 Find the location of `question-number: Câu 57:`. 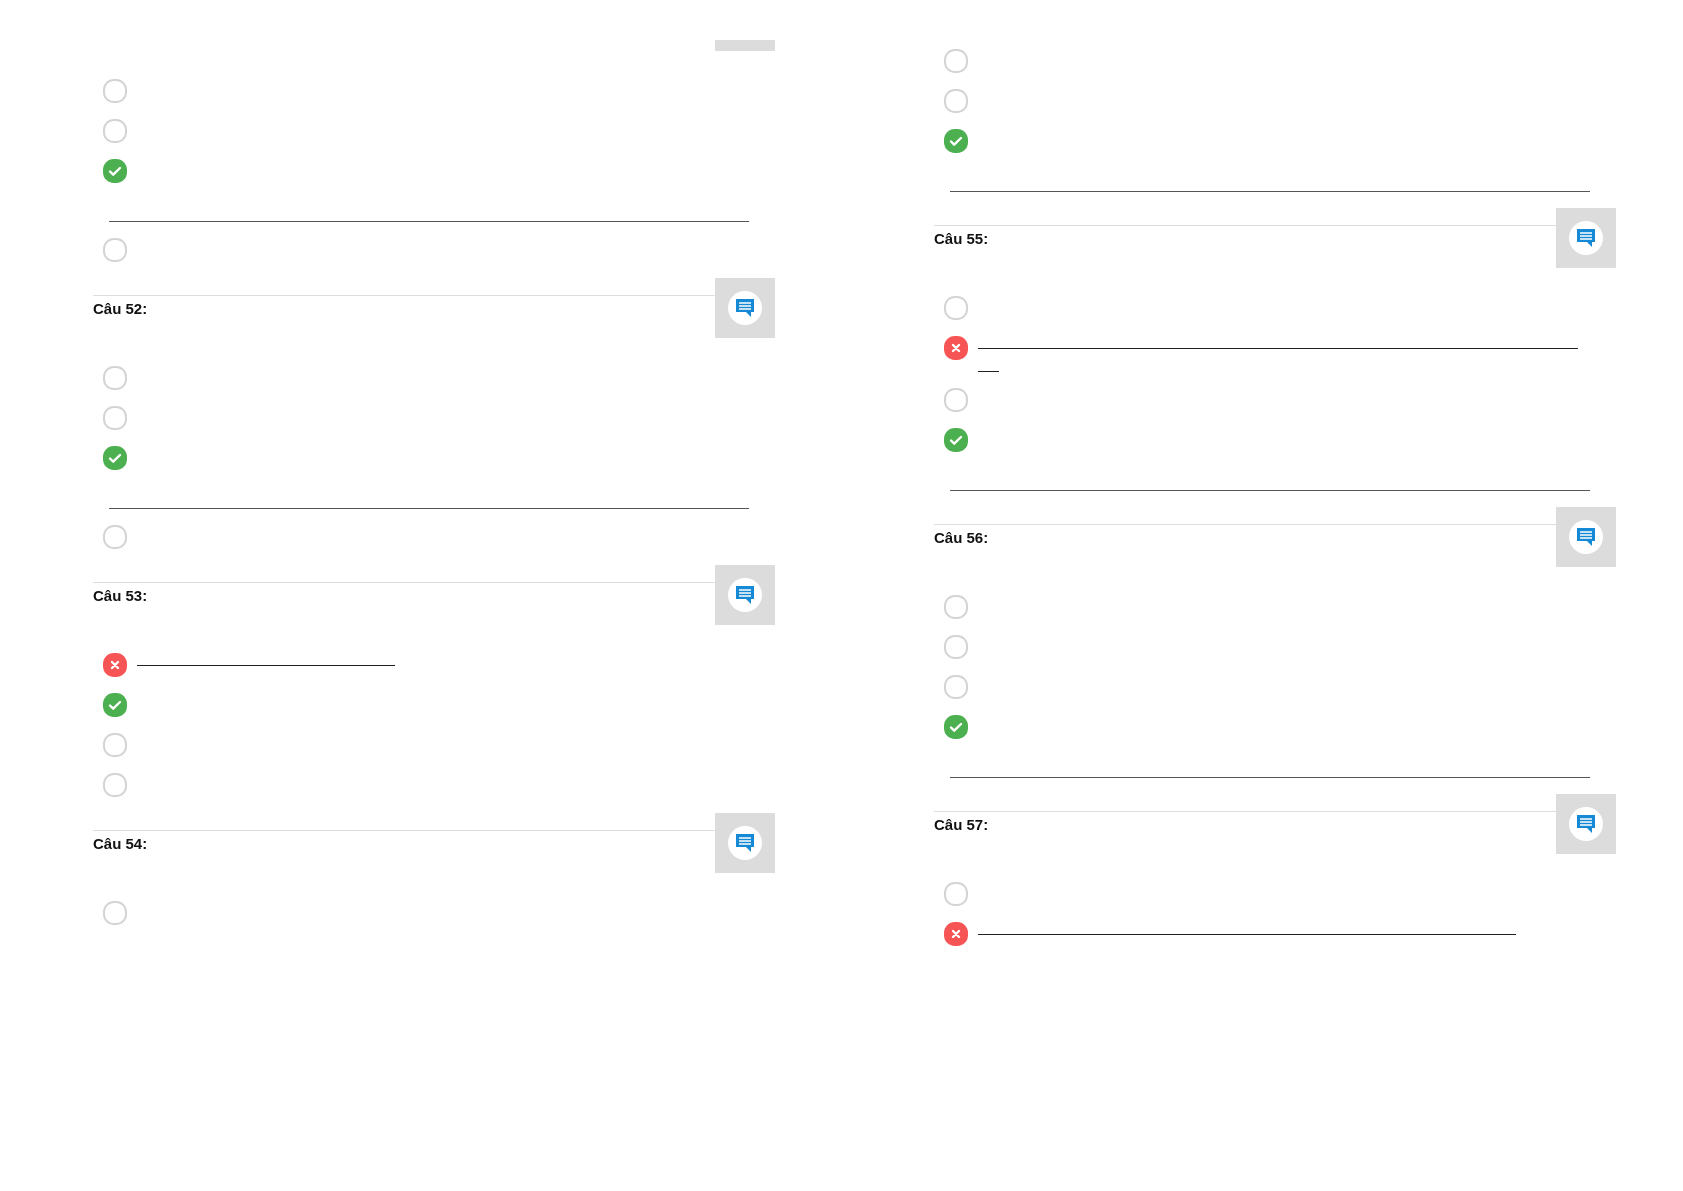

question-number: Câu 57: is located at coordinates (961, 824).